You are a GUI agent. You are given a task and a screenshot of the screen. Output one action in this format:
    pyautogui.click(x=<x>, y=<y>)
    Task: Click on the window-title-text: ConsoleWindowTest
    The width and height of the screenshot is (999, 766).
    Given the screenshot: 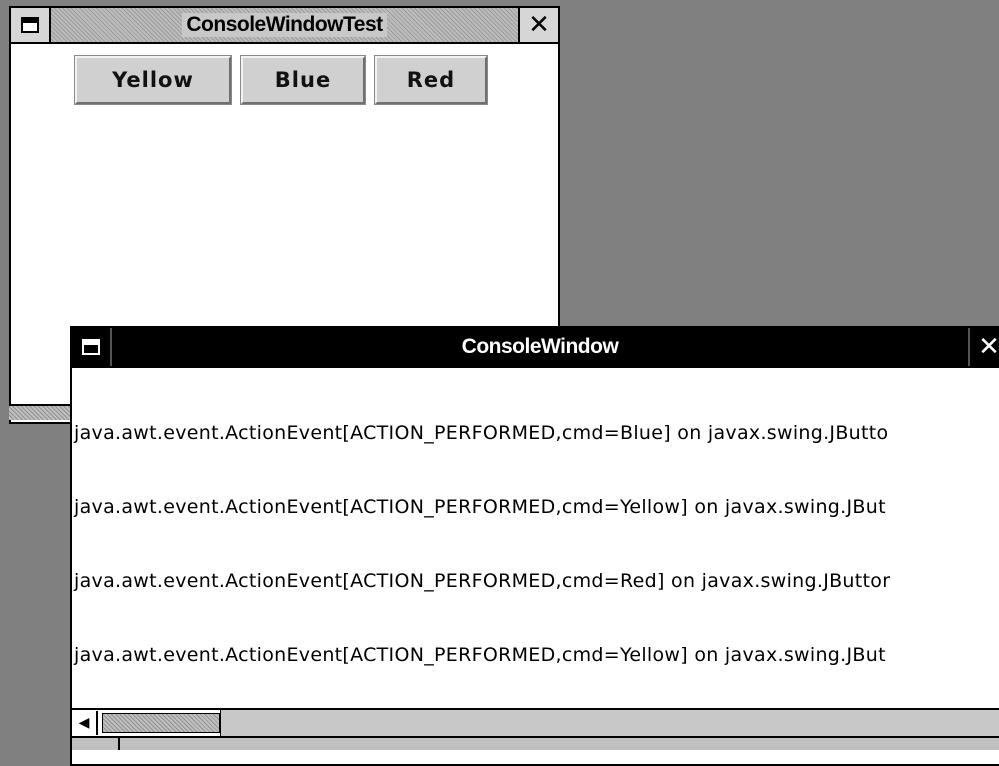 What is the action you would take?
    pyautogui.click(x=284, y=25)
    